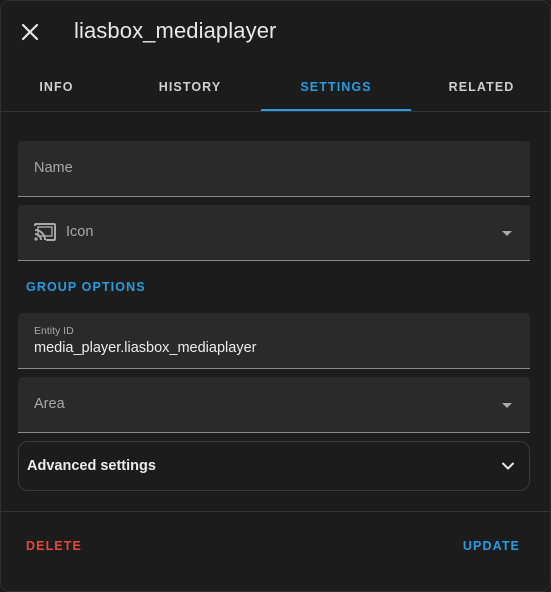  Describe the element at coordinates (275, 511) in the screenshot. I see `footer-divider` at that location.